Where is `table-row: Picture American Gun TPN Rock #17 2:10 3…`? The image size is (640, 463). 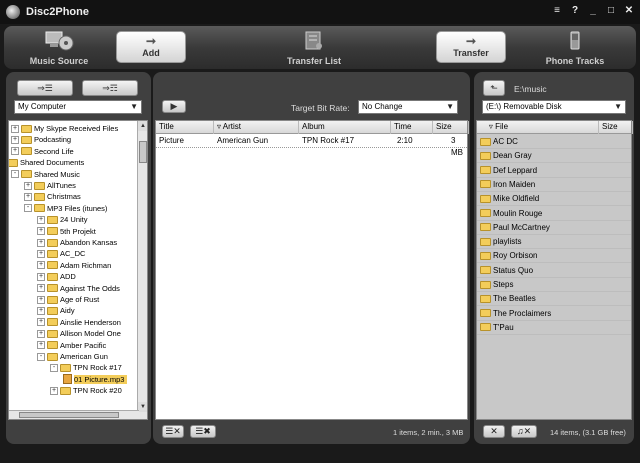 table-row: Picture American Gun TPN Rock #17 2:10 3… is located at coordinates (311, 146).